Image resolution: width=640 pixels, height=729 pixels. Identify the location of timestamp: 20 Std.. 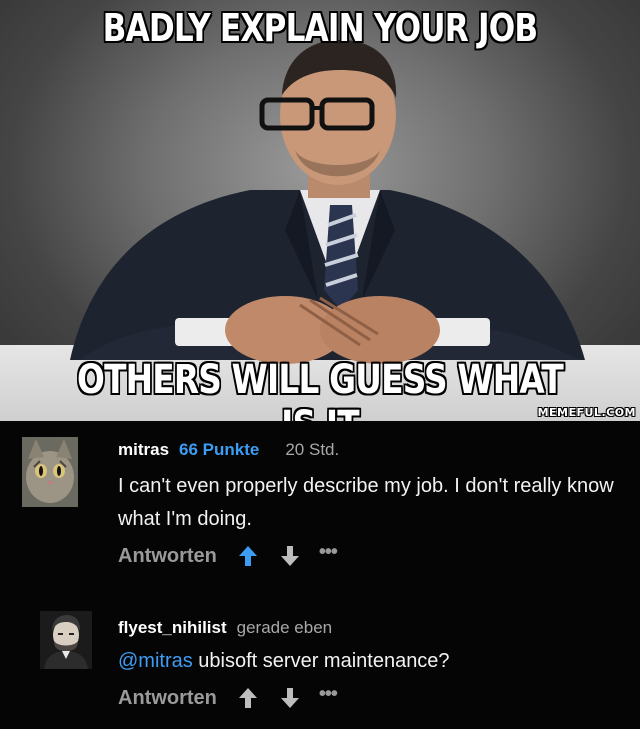
(312, 449).